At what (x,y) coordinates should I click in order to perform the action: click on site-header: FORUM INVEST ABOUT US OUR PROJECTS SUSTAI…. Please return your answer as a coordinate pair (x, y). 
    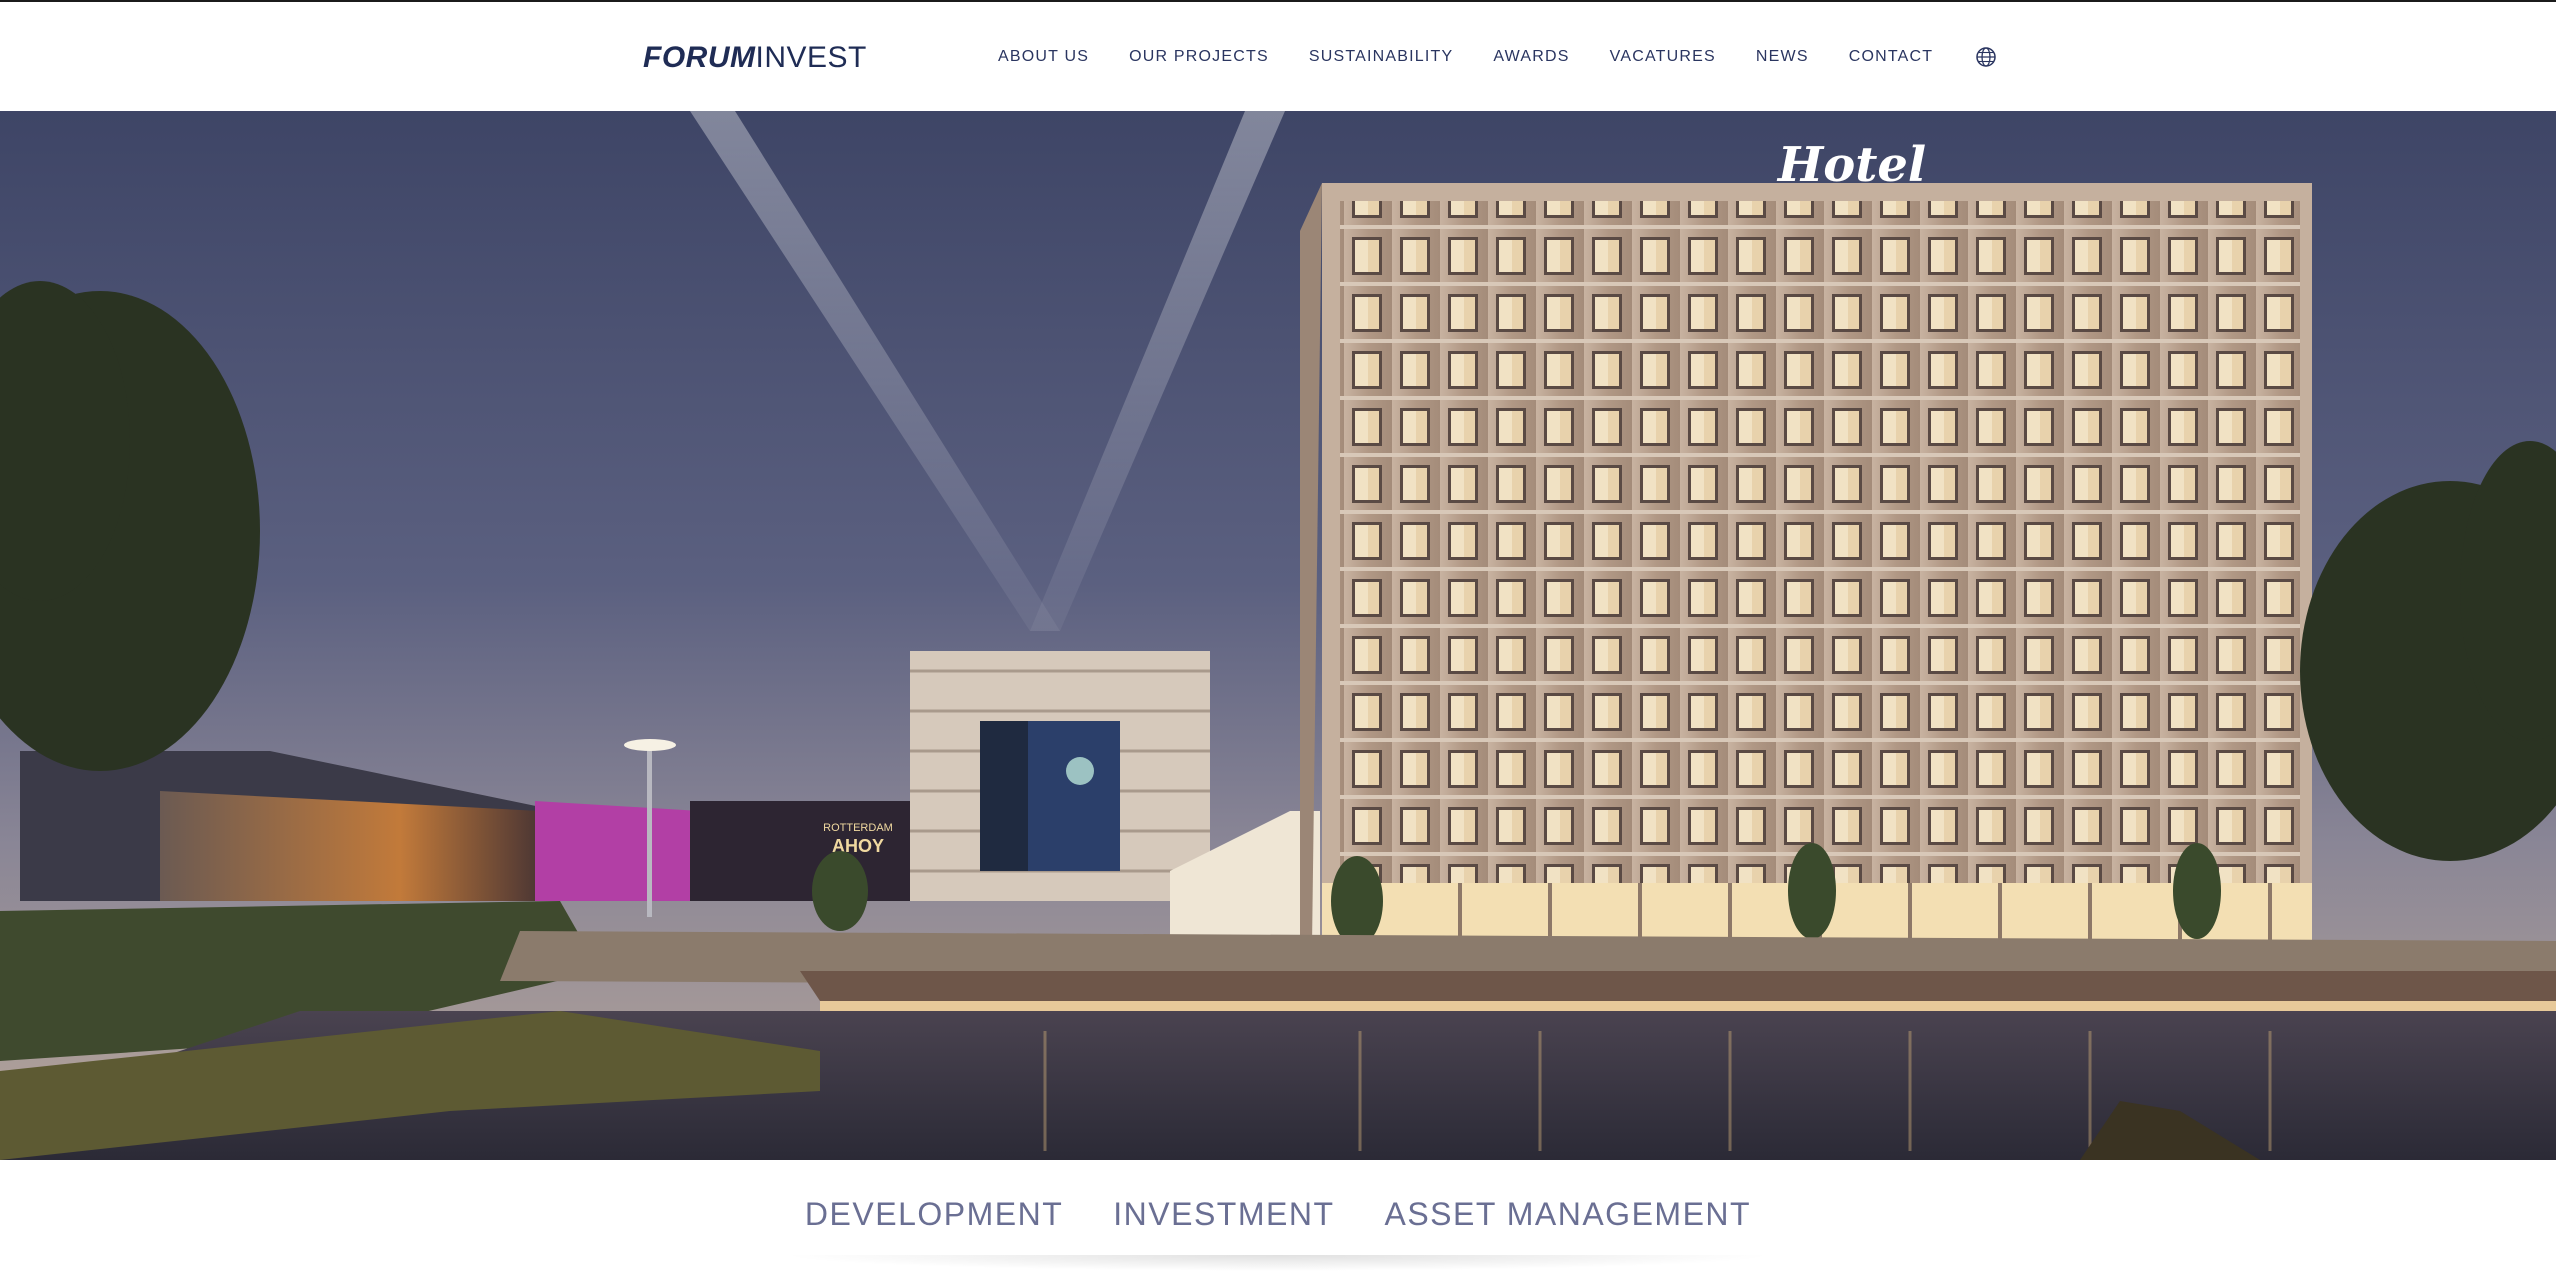
    Looking at the image, I should click on (1278, 56).